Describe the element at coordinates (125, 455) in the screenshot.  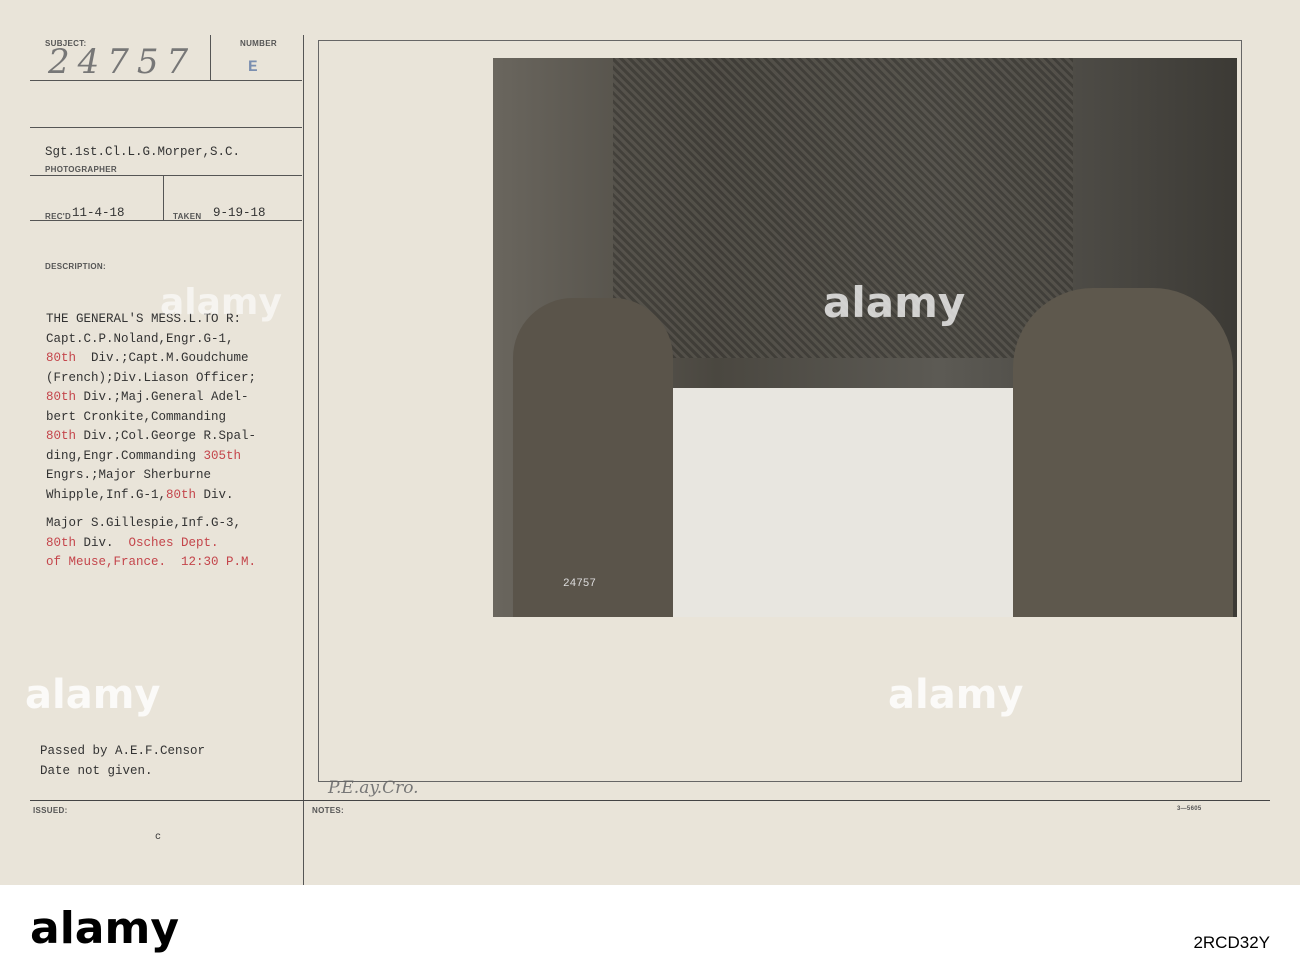
I see `description-segment: ding,Engr.Commanding` at that location.